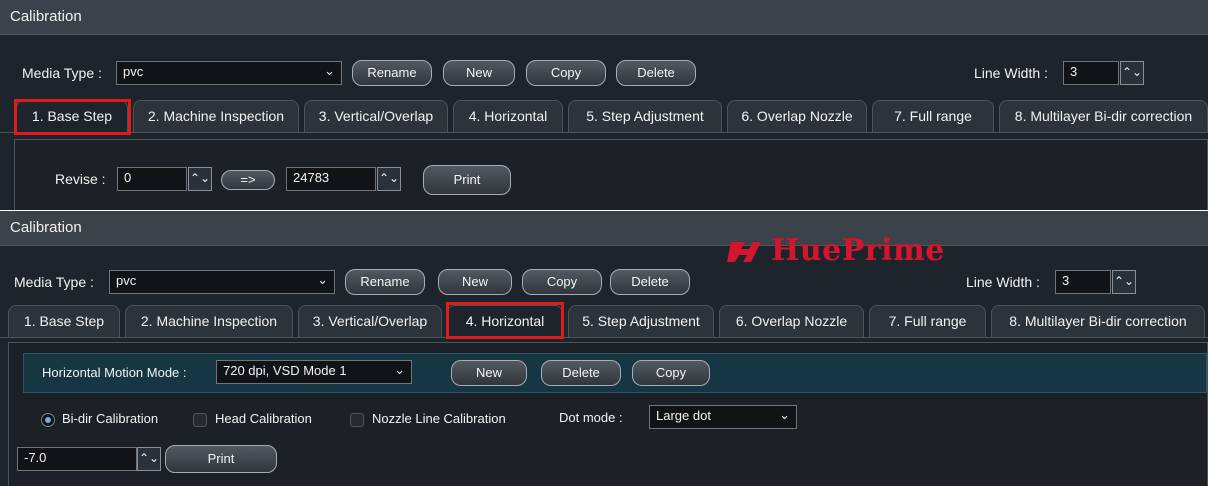 The image size is (1208, 486). What do you see at coordinates (149, 459) in the screenshot?
I see `offset-spinner: ⌃⌄` at bounding box center [149, 459].